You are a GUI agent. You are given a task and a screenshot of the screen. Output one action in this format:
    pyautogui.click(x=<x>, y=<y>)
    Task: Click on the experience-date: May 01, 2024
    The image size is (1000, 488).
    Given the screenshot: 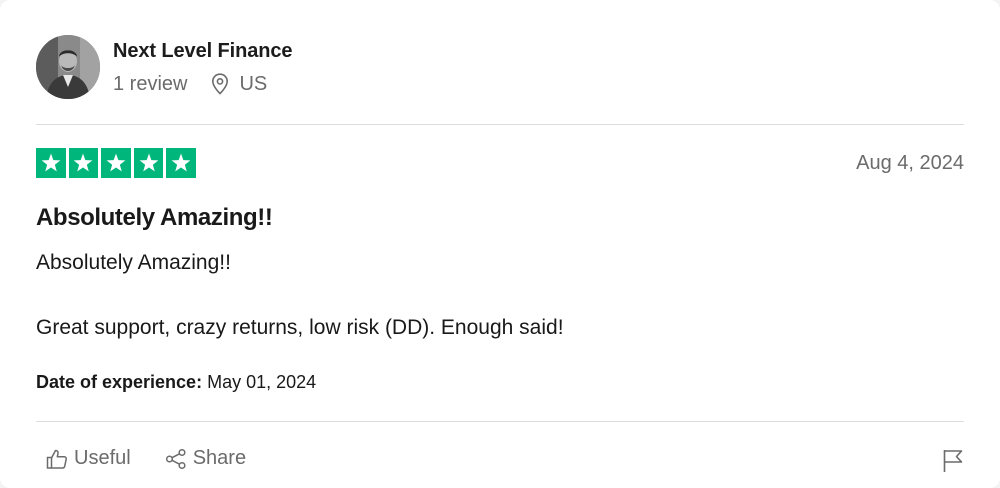 What is the action you would take?
    pyautogui.click(x=262, y=382)
    